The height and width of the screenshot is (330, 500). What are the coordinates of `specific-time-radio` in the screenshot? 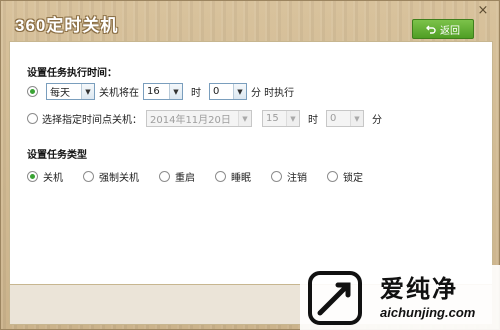 It's located at (32, 118).